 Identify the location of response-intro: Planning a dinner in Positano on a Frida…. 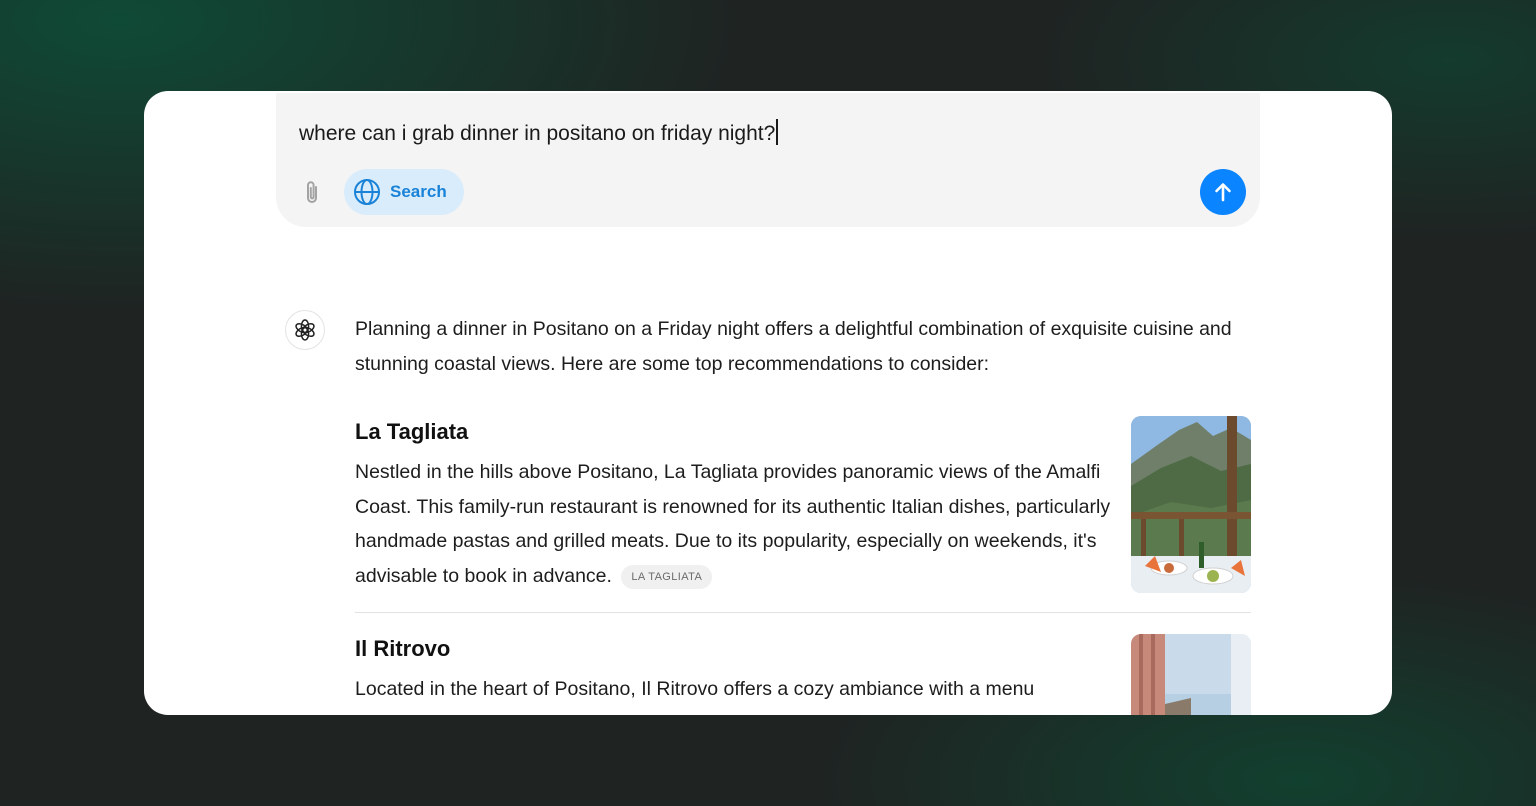
(793, 346).